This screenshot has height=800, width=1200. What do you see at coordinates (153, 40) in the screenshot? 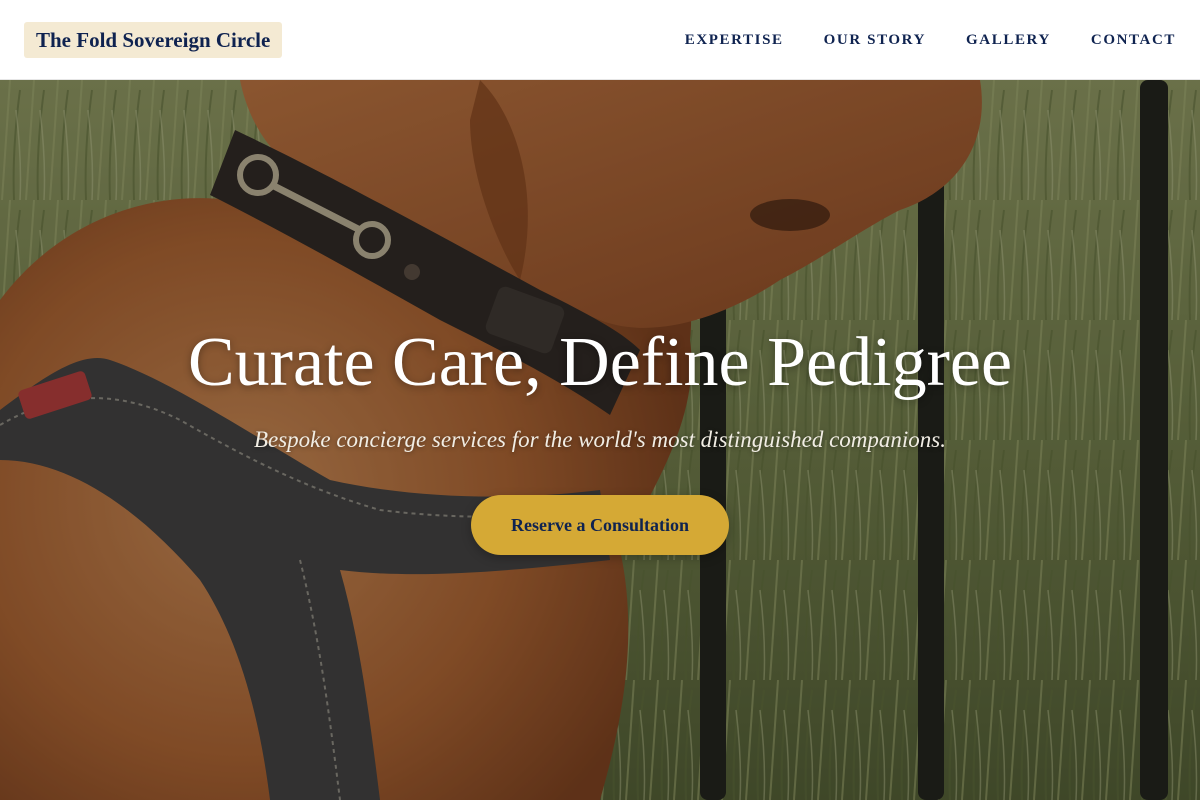
I see `brand-logo: The Fold Sovereign Circle` at bounding box center [153, 40].